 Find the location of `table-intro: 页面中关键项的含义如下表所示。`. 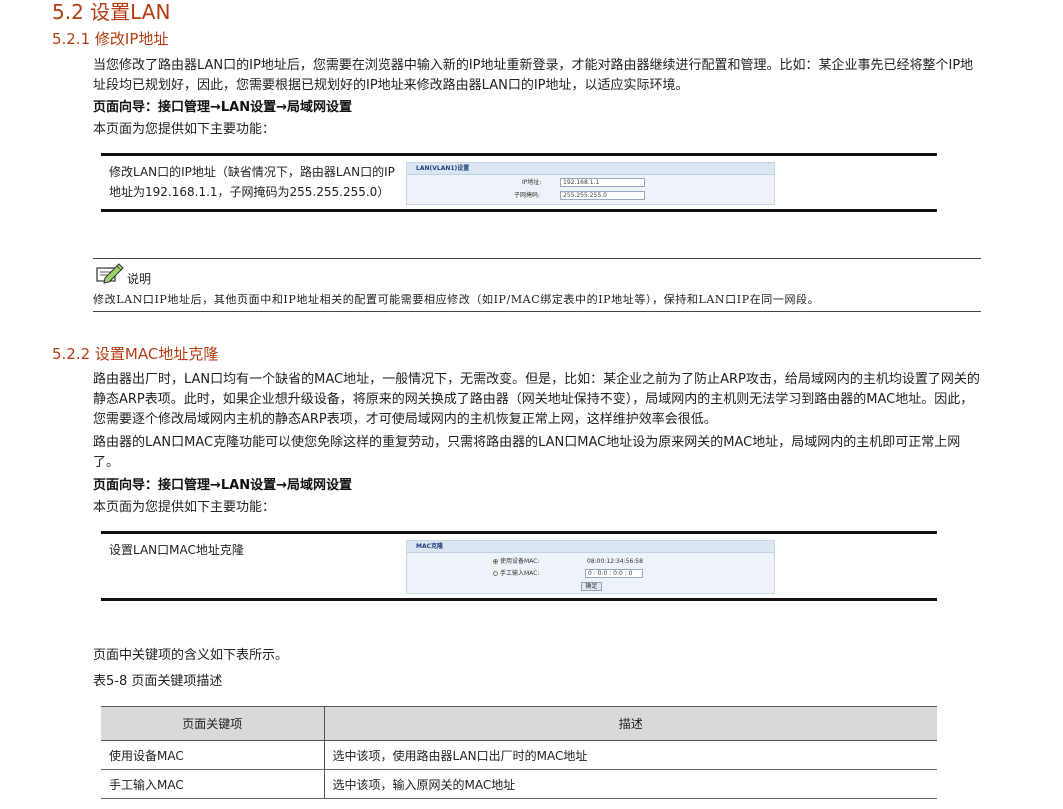

table-intro: 页面中关键项的含义如下表所示。 is located at coordinates (191, 655).